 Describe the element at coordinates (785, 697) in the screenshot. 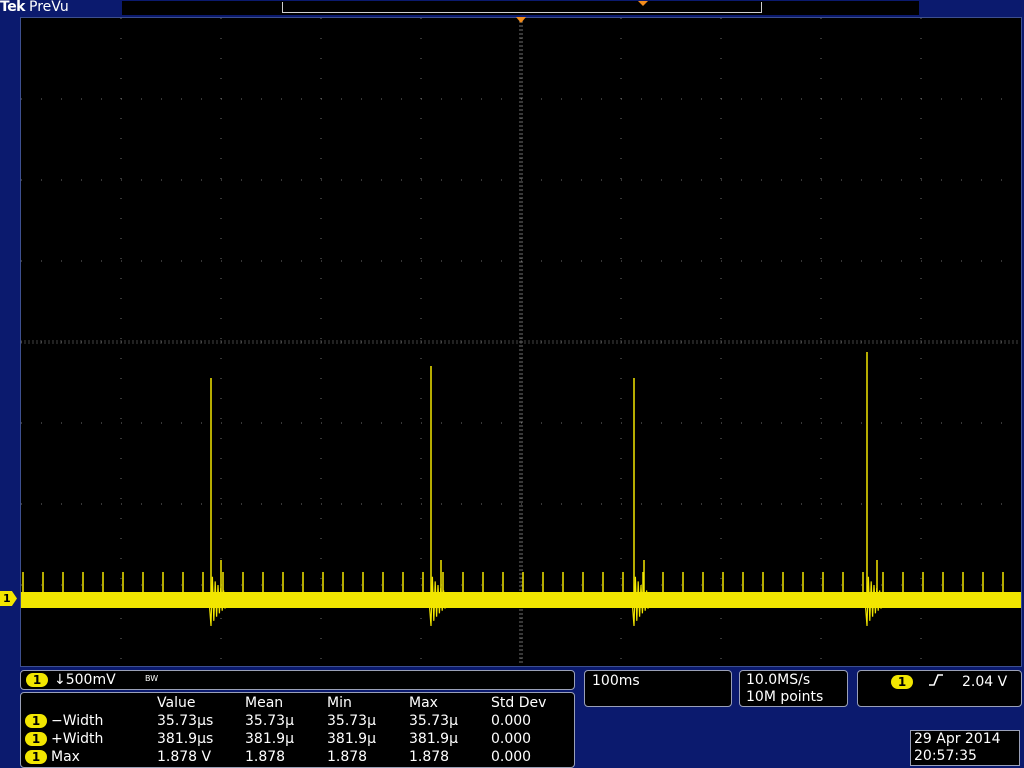

I see `record-length: 10M points` at that location.